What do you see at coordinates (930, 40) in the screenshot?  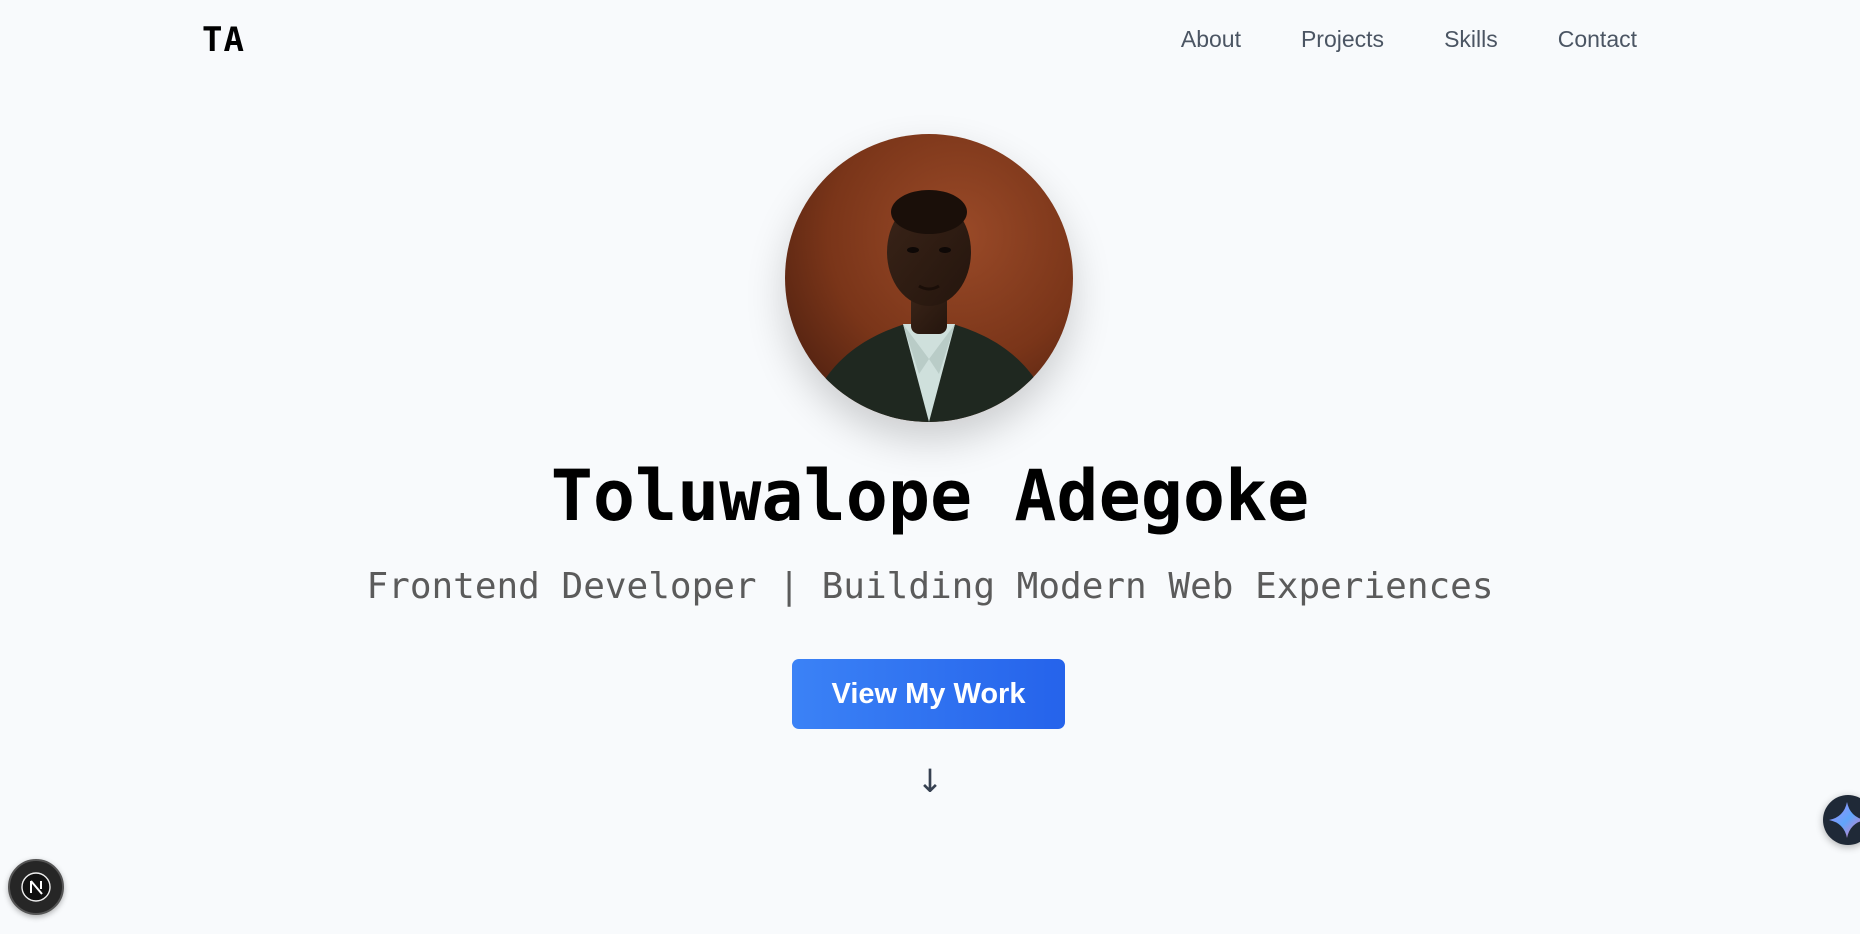 I see `top-nav: TA About Projects Skills Contact` at bounding box center [930, 40].